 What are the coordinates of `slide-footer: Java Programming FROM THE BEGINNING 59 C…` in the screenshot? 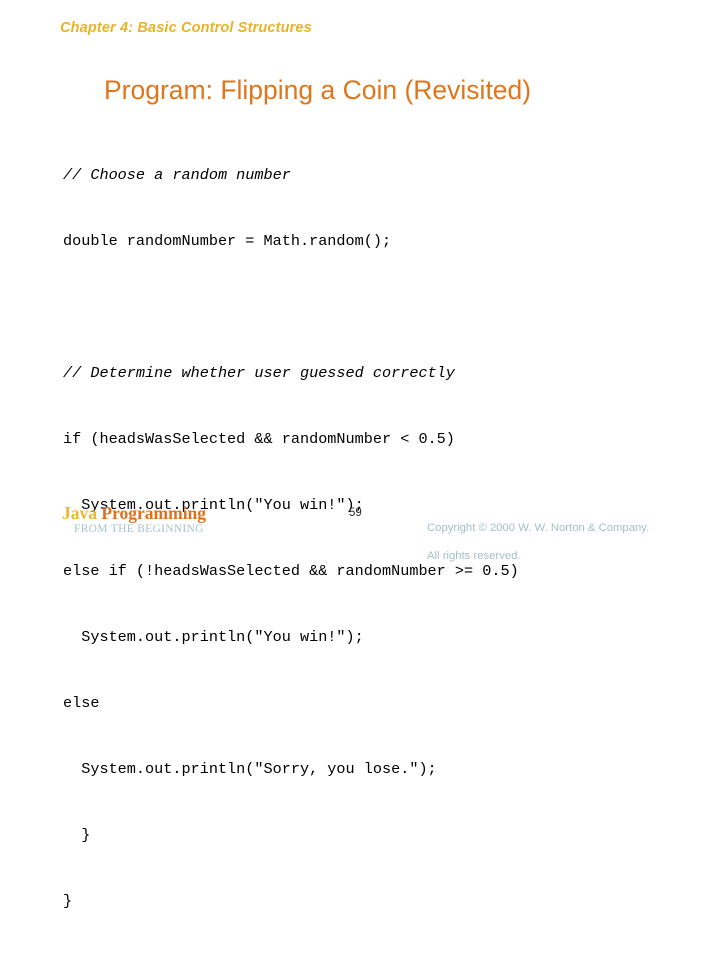 It's located at (360, 530).